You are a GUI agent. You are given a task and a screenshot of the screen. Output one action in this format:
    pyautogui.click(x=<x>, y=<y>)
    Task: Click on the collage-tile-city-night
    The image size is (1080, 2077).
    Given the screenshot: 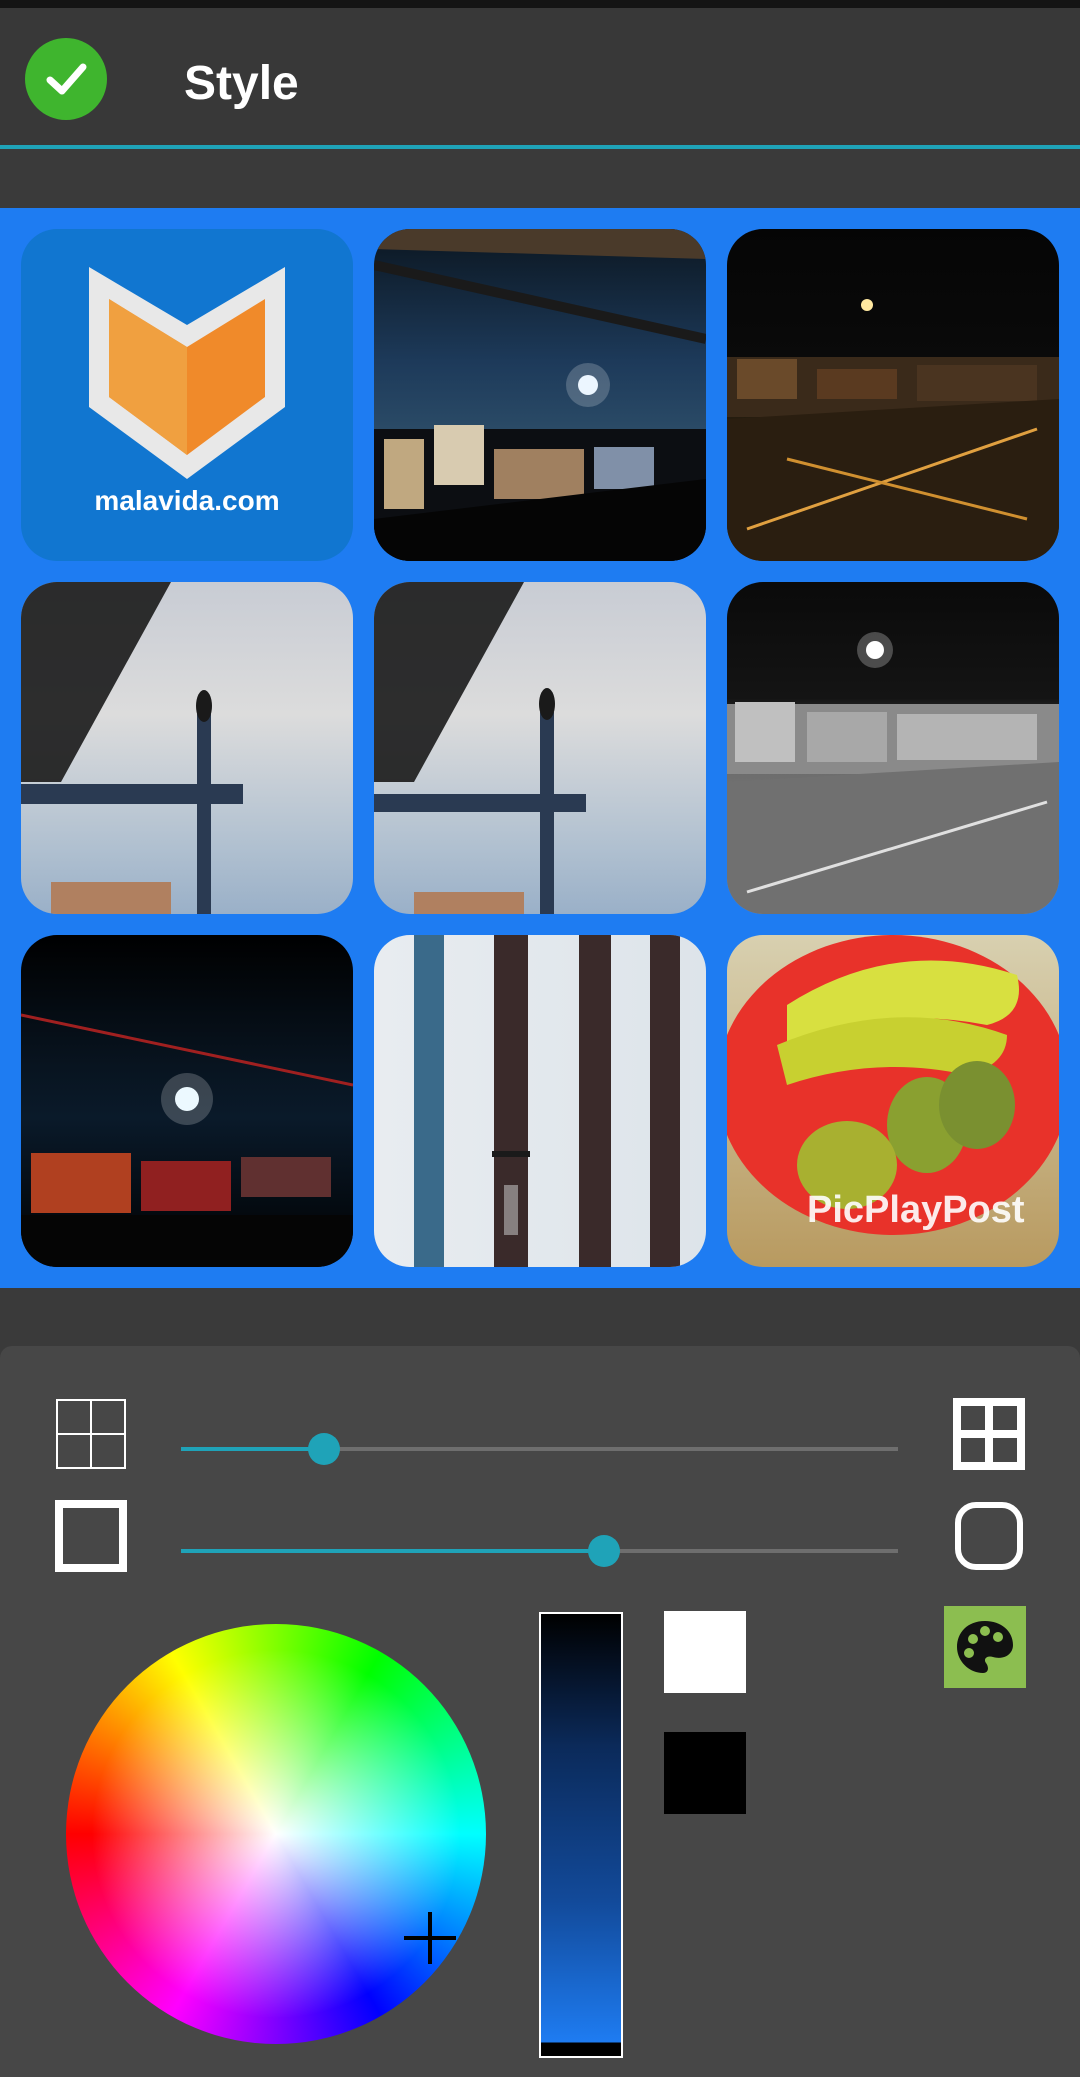 What is the action you would take?
    pyautogui.click(x=893, y=395)
    